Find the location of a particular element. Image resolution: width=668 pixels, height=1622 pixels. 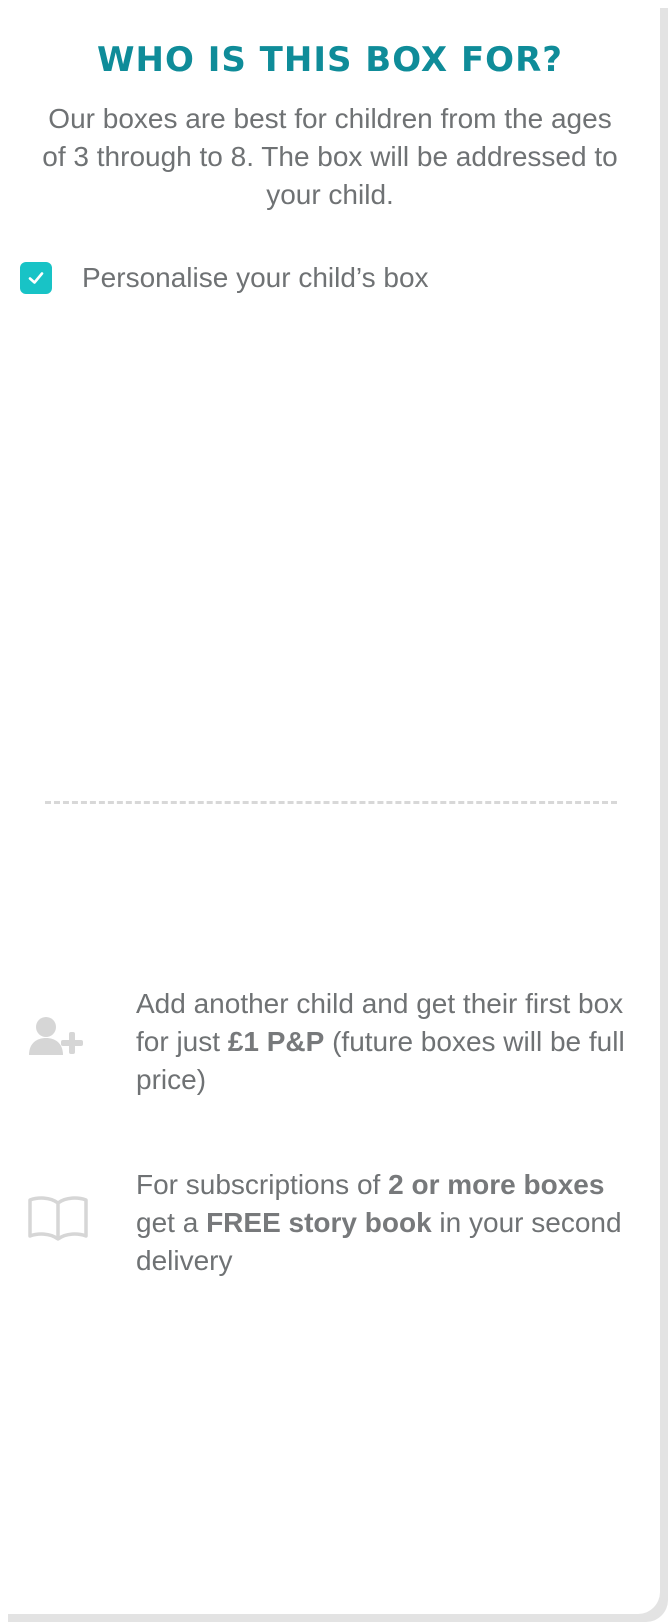

book-icon is located at coordinates (58, 1218).